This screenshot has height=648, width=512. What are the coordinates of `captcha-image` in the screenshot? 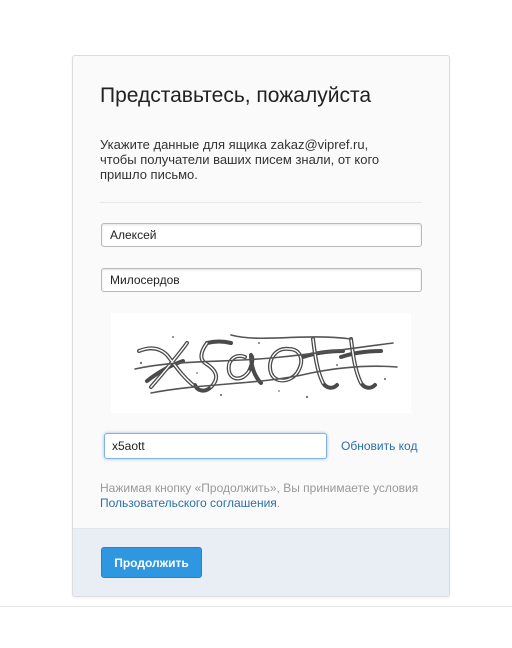 It's located at (261, 363).